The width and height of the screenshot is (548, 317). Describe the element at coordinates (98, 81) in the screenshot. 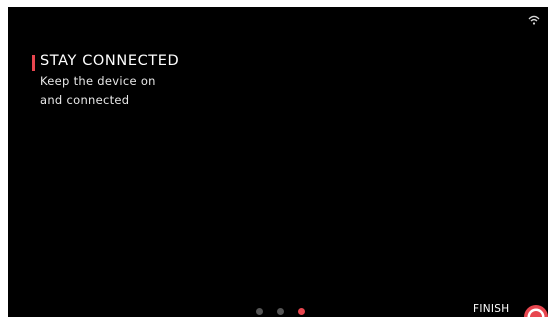

I see `description-line-1: Keep the device on` at that location.